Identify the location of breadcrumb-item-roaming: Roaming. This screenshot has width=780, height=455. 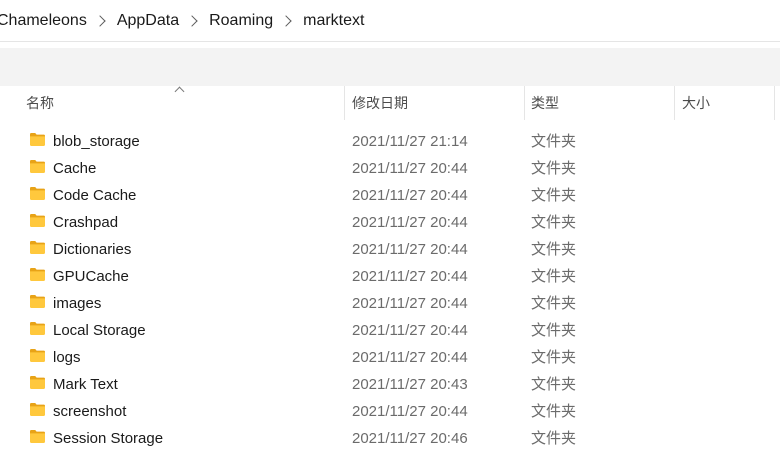
(241, 21).